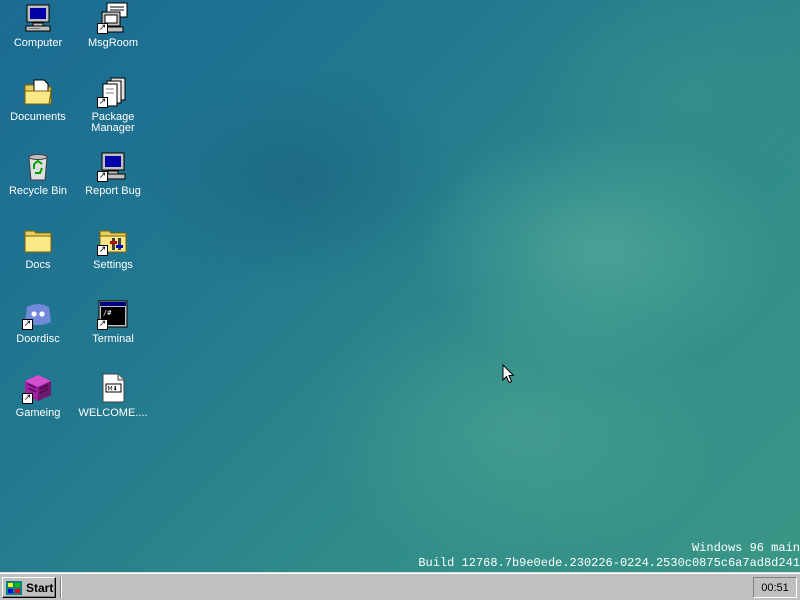  What do you see at coordinates (38, 339) in the screenshot?
I see `icon-label: Doordisc` at bounding box center [38, 339].